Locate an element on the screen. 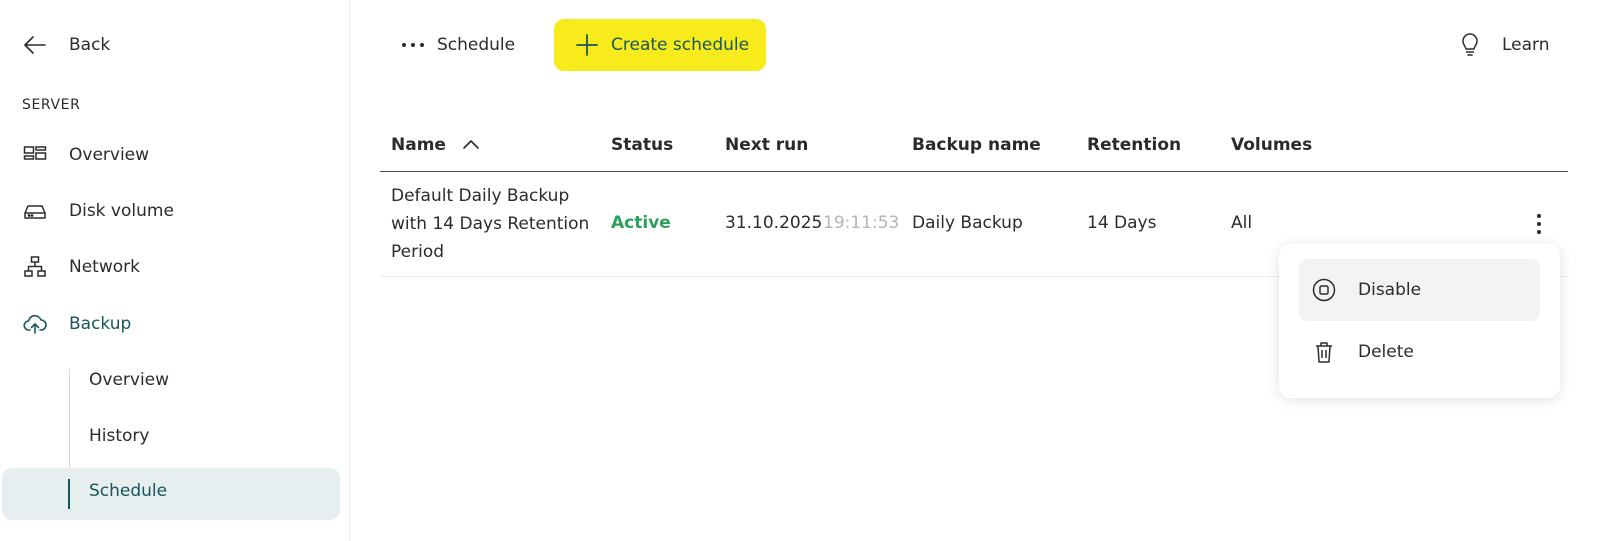  trash-icon is located at coordinates (1324, 352).